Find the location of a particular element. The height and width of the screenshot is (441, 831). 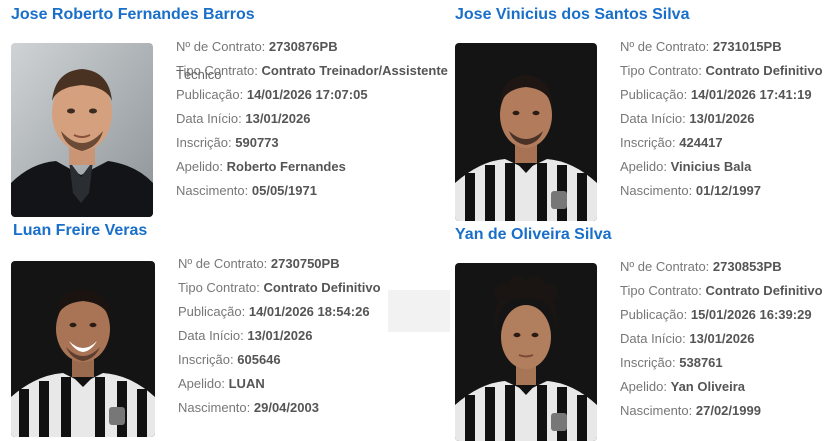

nickname-row: Apelido: Vinicius Bala is located at coordinates (721, 167).